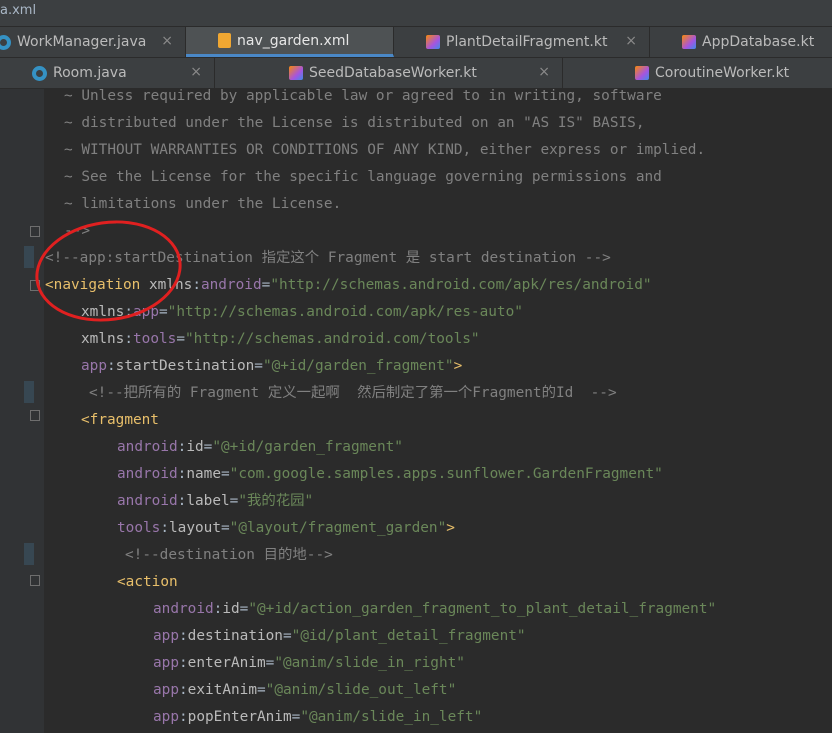 The height and width of the screenshot is (733, 832). What do you see at coordinates (393, 73) in the screenshot?
I see `tab-label: SeedDatabaseWorker.kt` at bounding box center [393, 73].